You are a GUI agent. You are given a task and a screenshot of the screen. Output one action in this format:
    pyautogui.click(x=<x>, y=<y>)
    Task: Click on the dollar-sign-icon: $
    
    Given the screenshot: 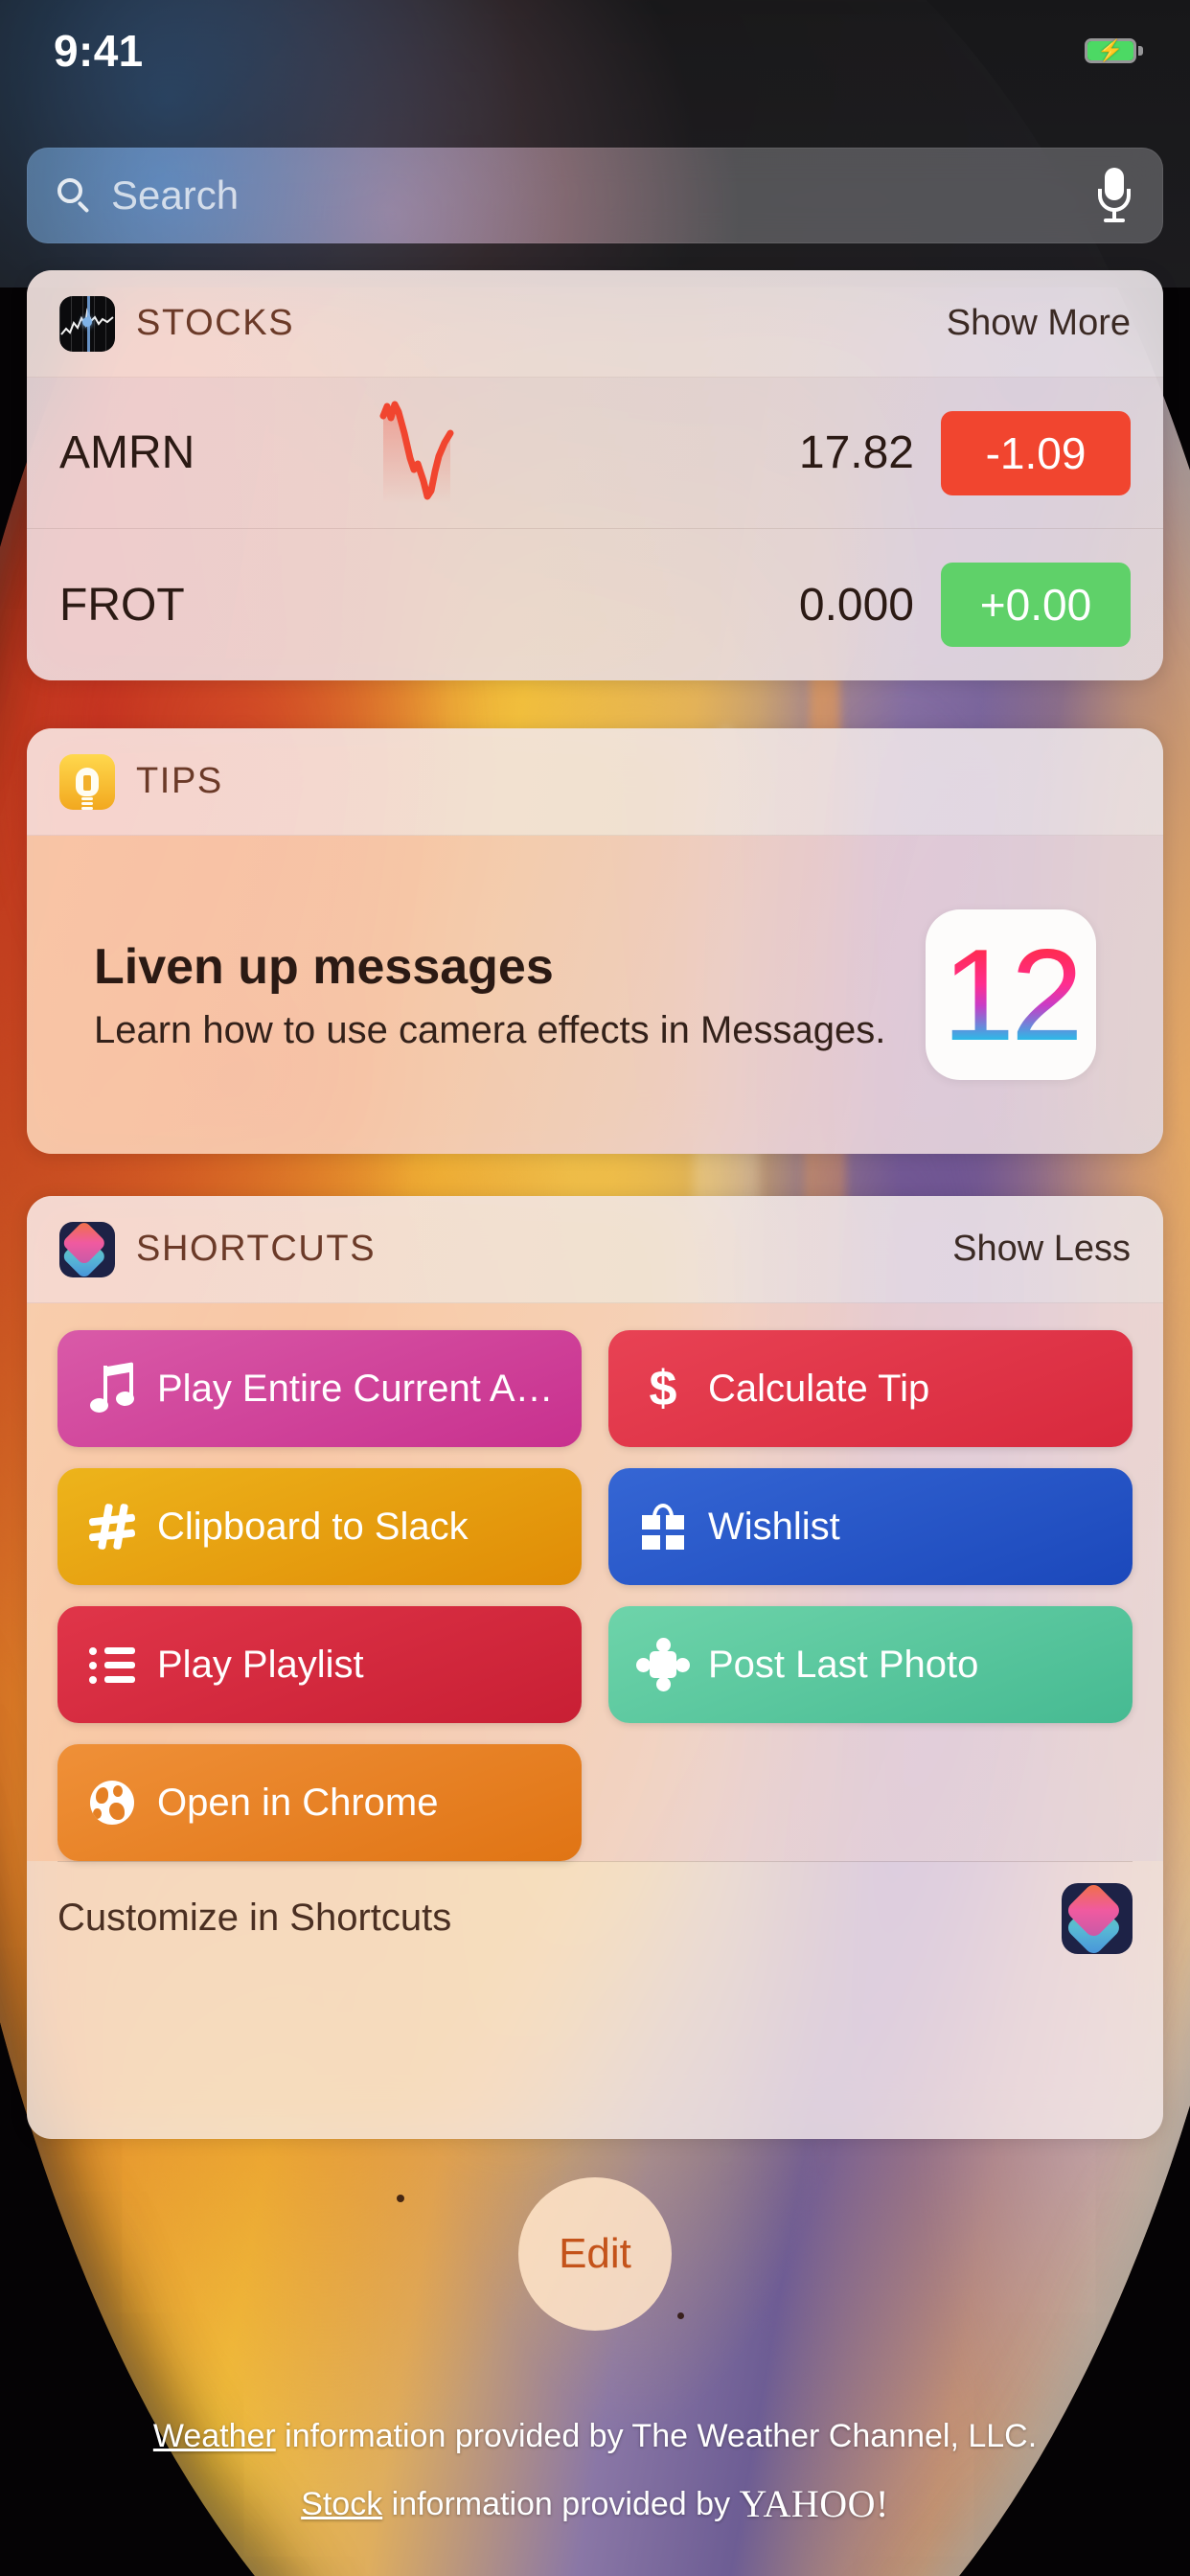 What is the action you would take?
    pyautogui.click(x=663, y=1388)
    